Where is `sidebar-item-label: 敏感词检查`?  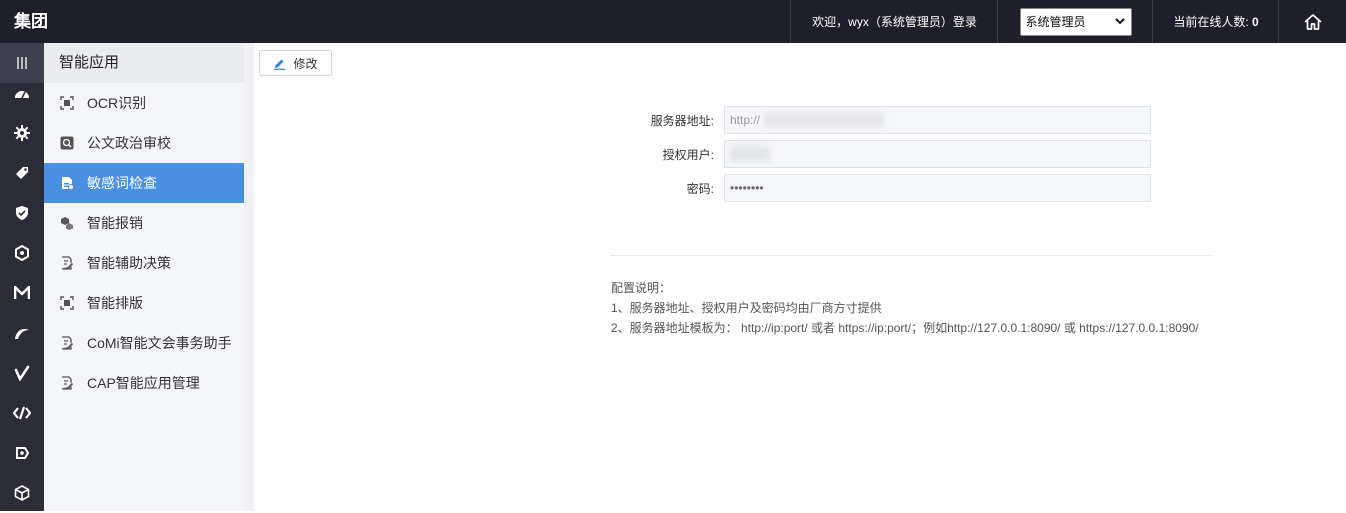
sidebar-item-label: 敏感词检查 is located at coordinates (122, 183).